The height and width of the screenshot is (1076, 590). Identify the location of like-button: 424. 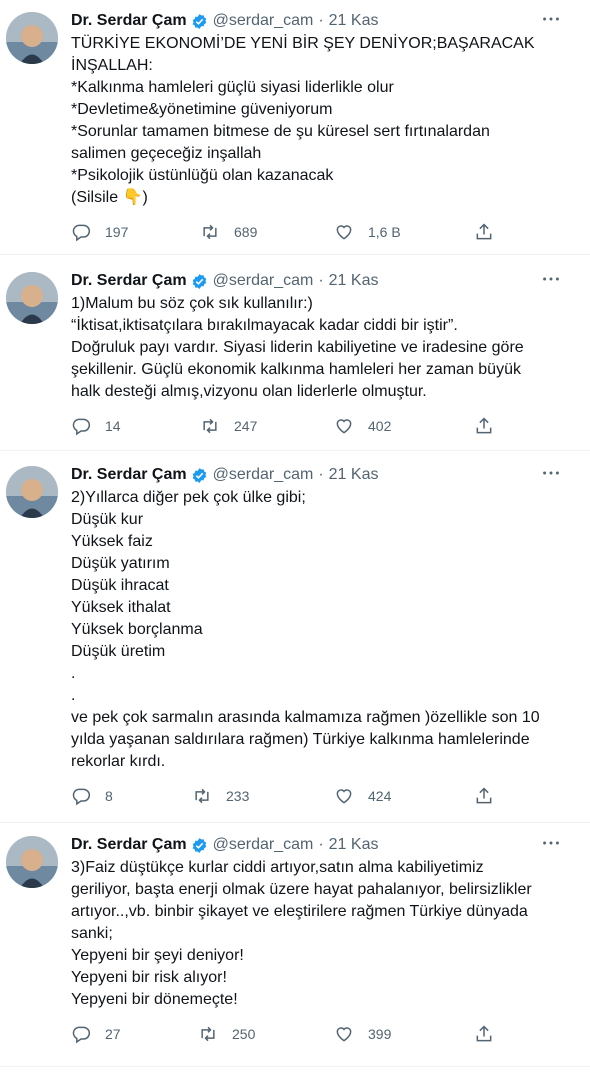
(362, 796).